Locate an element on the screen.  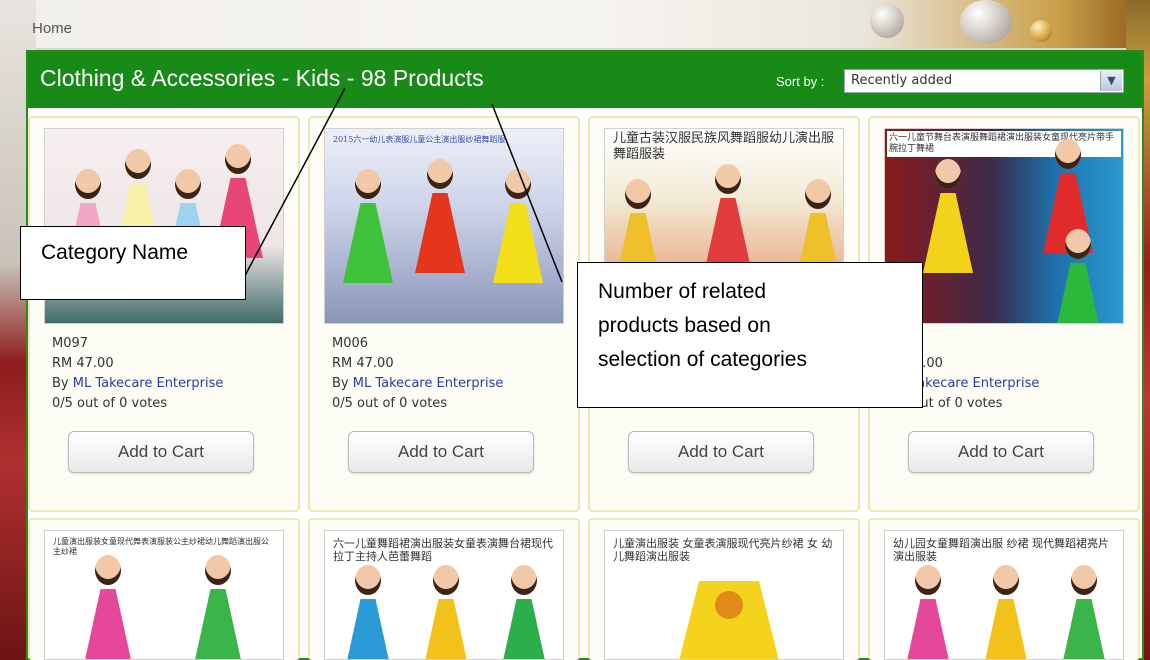
leader-line-count is located at coordinates (527, 193).